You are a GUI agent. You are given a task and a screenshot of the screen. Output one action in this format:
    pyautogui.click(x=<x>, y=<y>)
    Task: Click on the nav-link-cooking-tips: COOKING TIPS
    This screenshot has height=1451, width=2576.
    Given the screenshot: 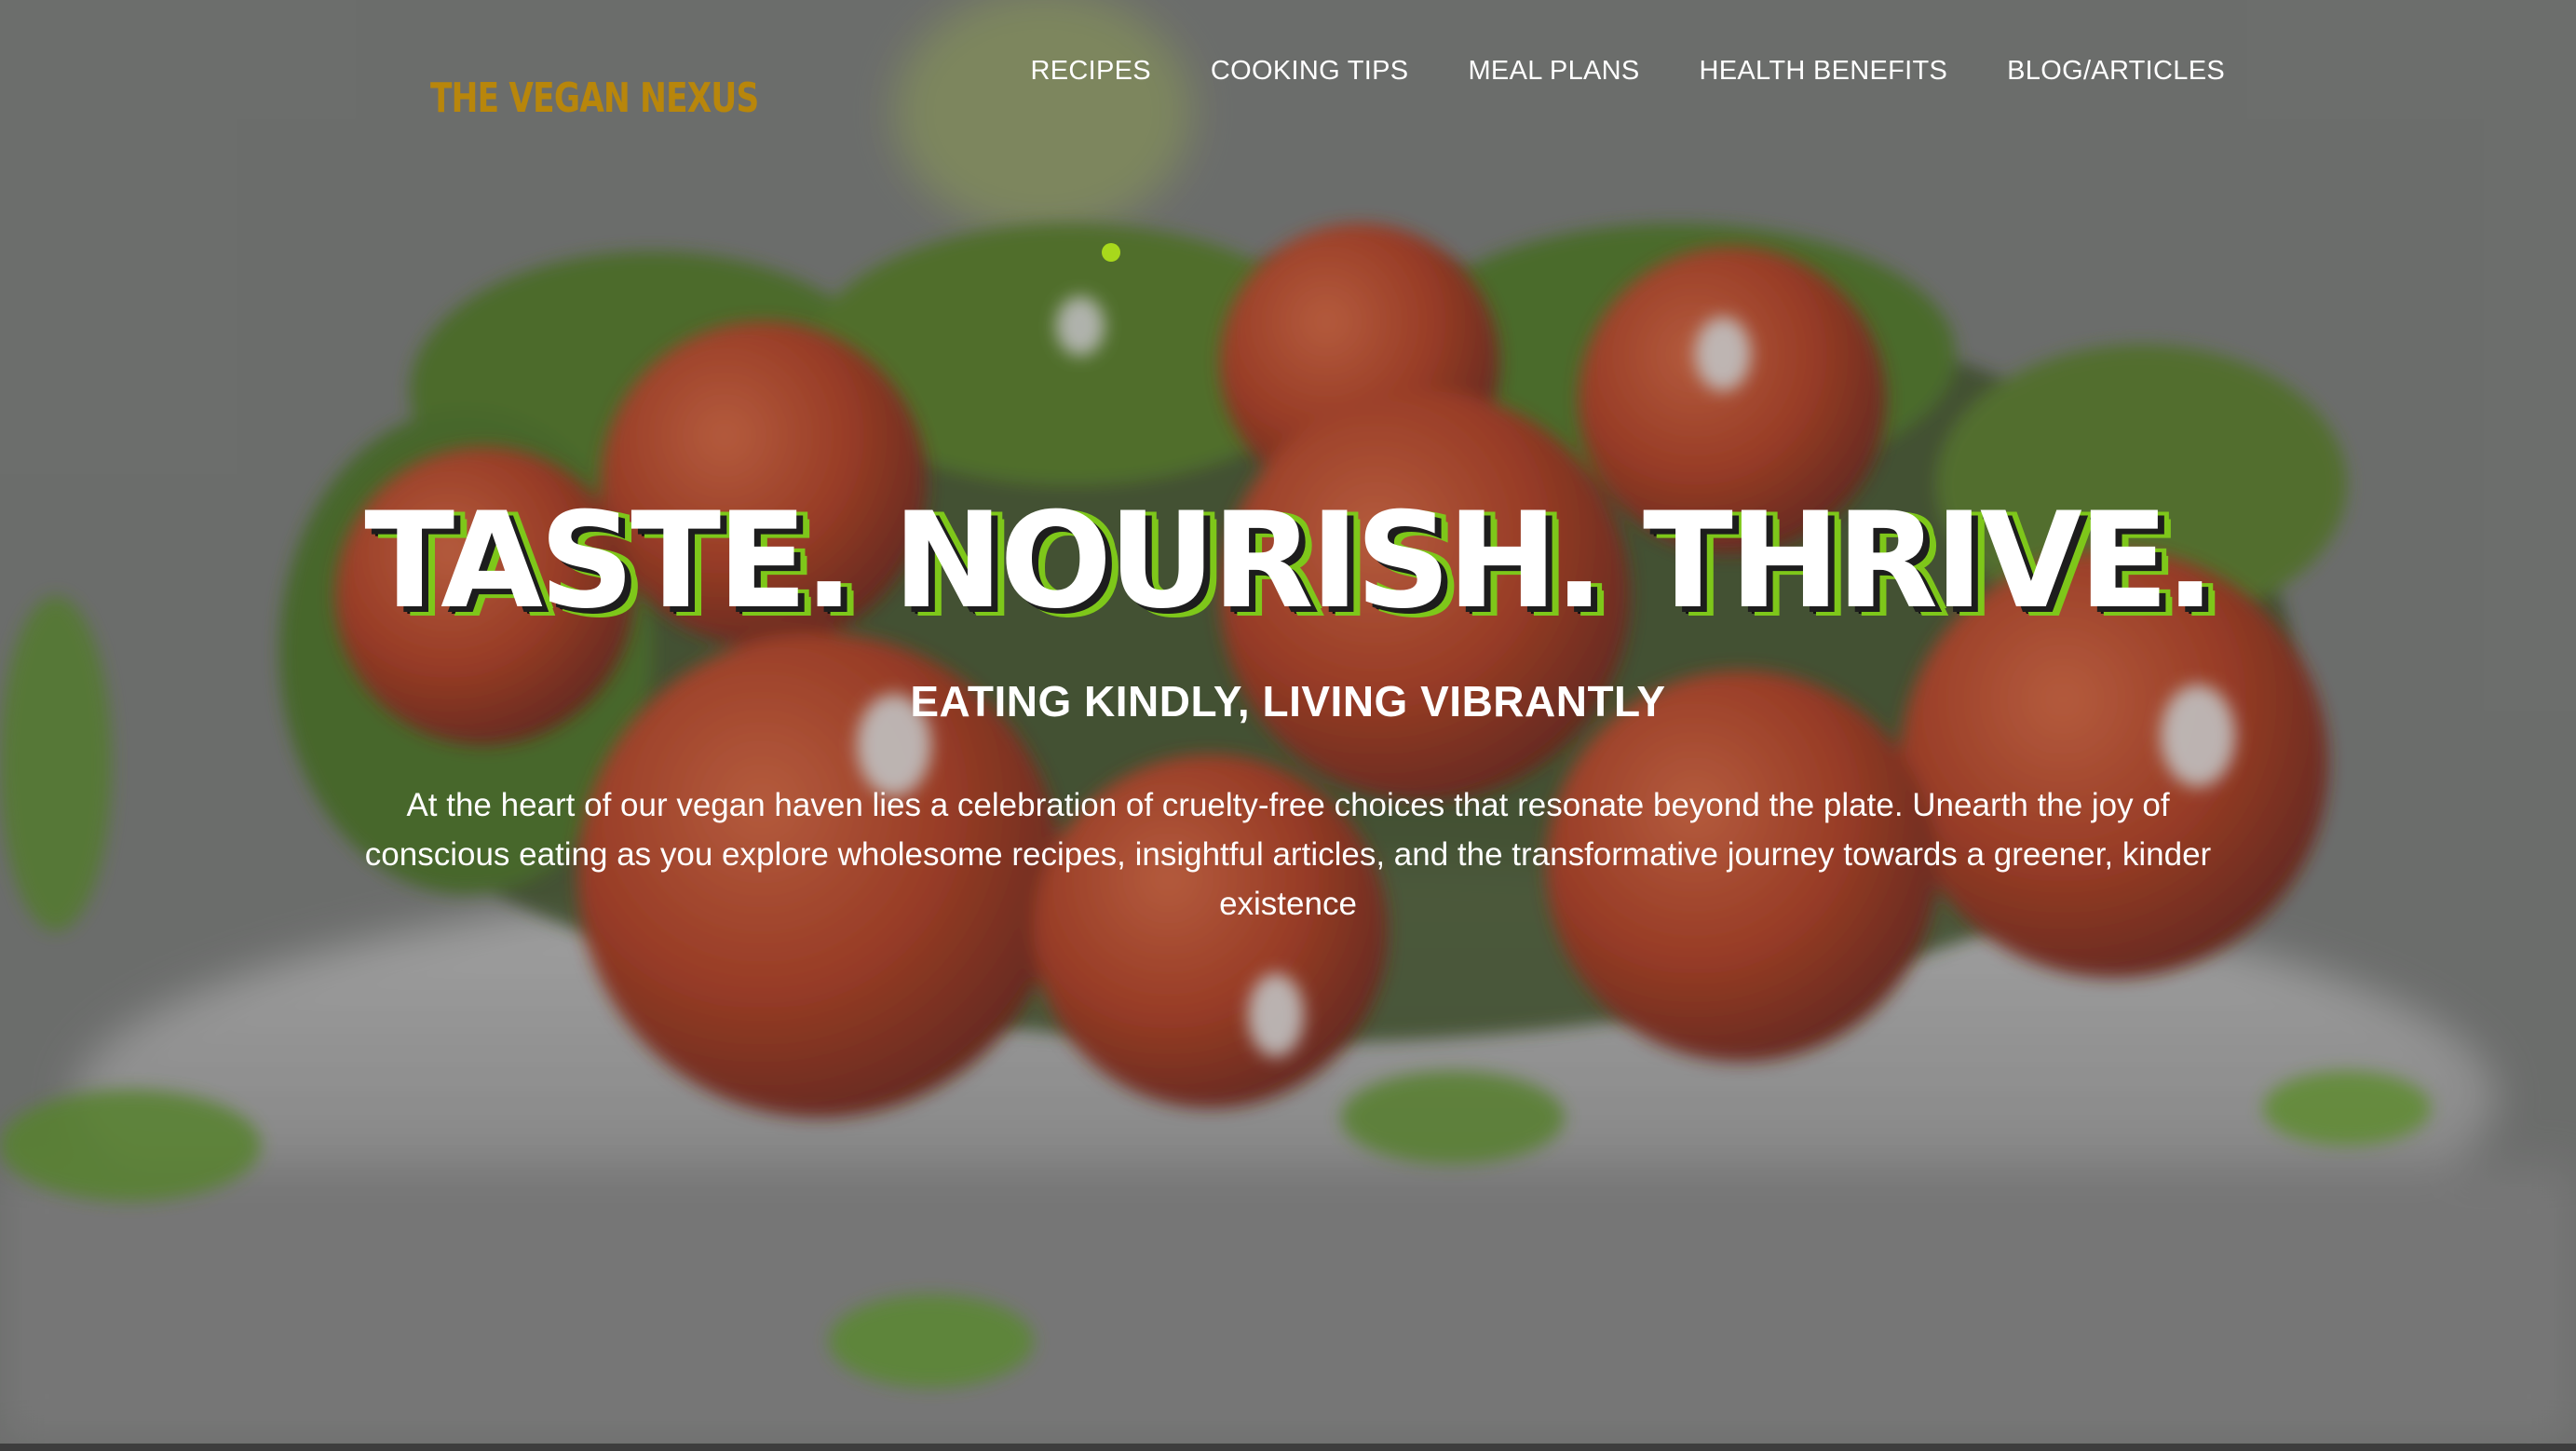 What is the action you would take?
    pyautogui.click(x=1310, y=71)
    